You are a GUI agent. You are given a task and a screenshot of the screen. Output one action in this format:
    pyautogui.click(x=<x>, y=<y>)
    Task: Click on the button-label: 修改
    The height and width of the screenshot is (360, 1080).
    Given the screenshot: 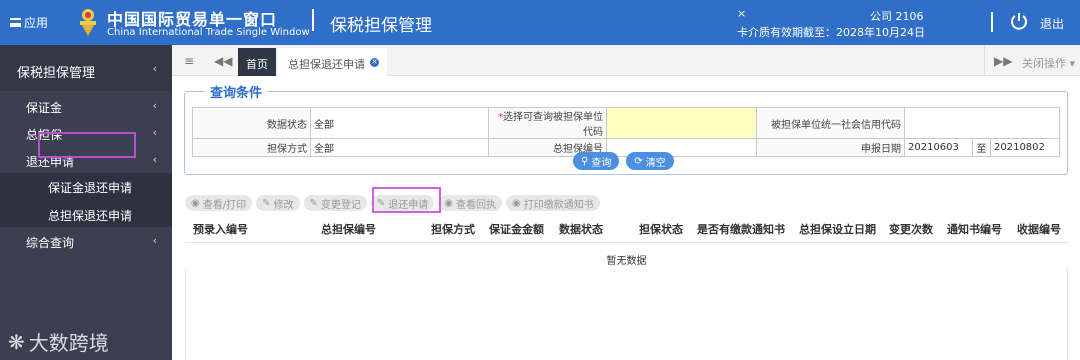 What is the action you would take?
    pyautogui.click(x=283, y=205)
    